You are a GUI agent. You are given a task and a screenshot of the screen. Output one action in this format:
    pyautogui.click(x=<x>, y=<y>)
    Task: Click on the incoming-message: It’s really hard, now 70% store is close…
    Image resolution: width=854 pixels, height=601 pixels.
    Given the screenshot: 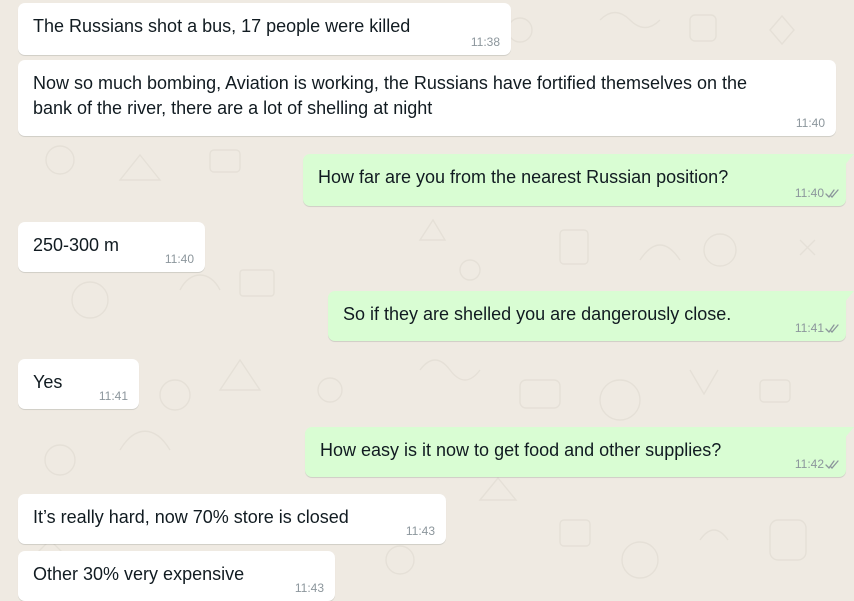 What is the action you would take?
    pyautogui.click(x=232, y=519)
    